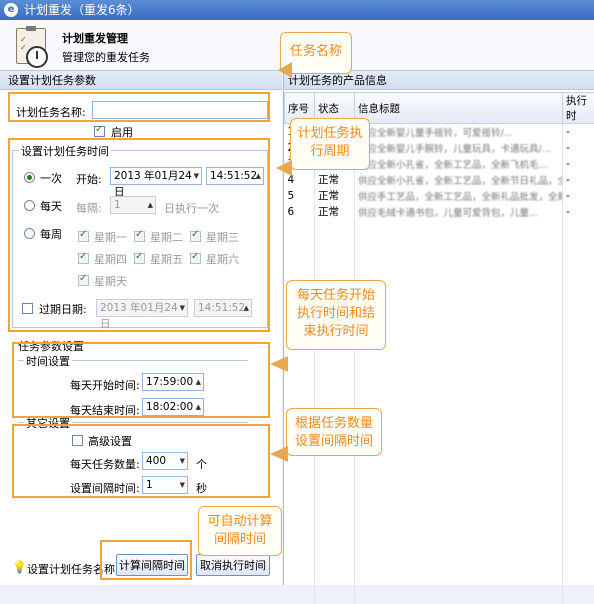  Describe the element at coordinates (300, 212) in the screenshot. I see `cell-no: 6` at that location.